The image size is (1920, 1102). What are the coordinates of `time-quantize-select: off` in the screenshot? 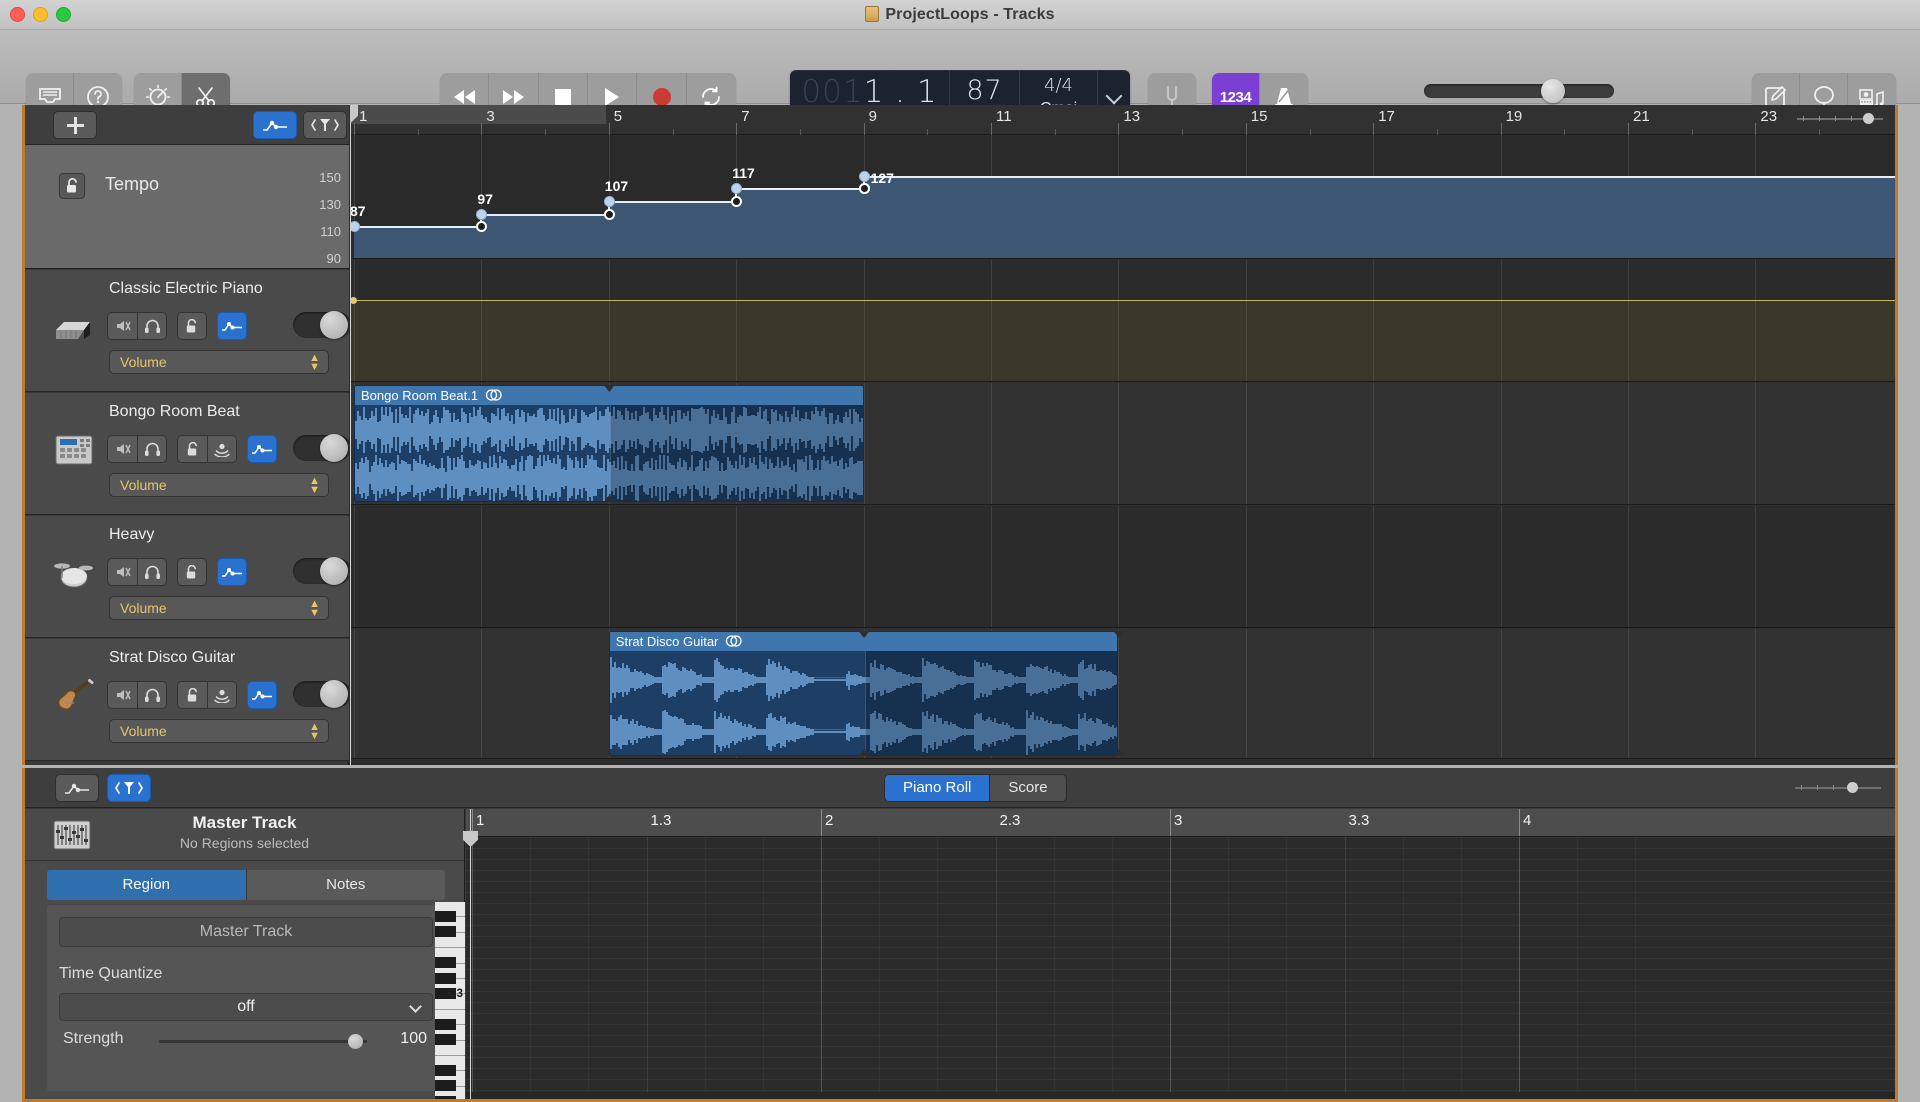 It's located at (246, 1007).